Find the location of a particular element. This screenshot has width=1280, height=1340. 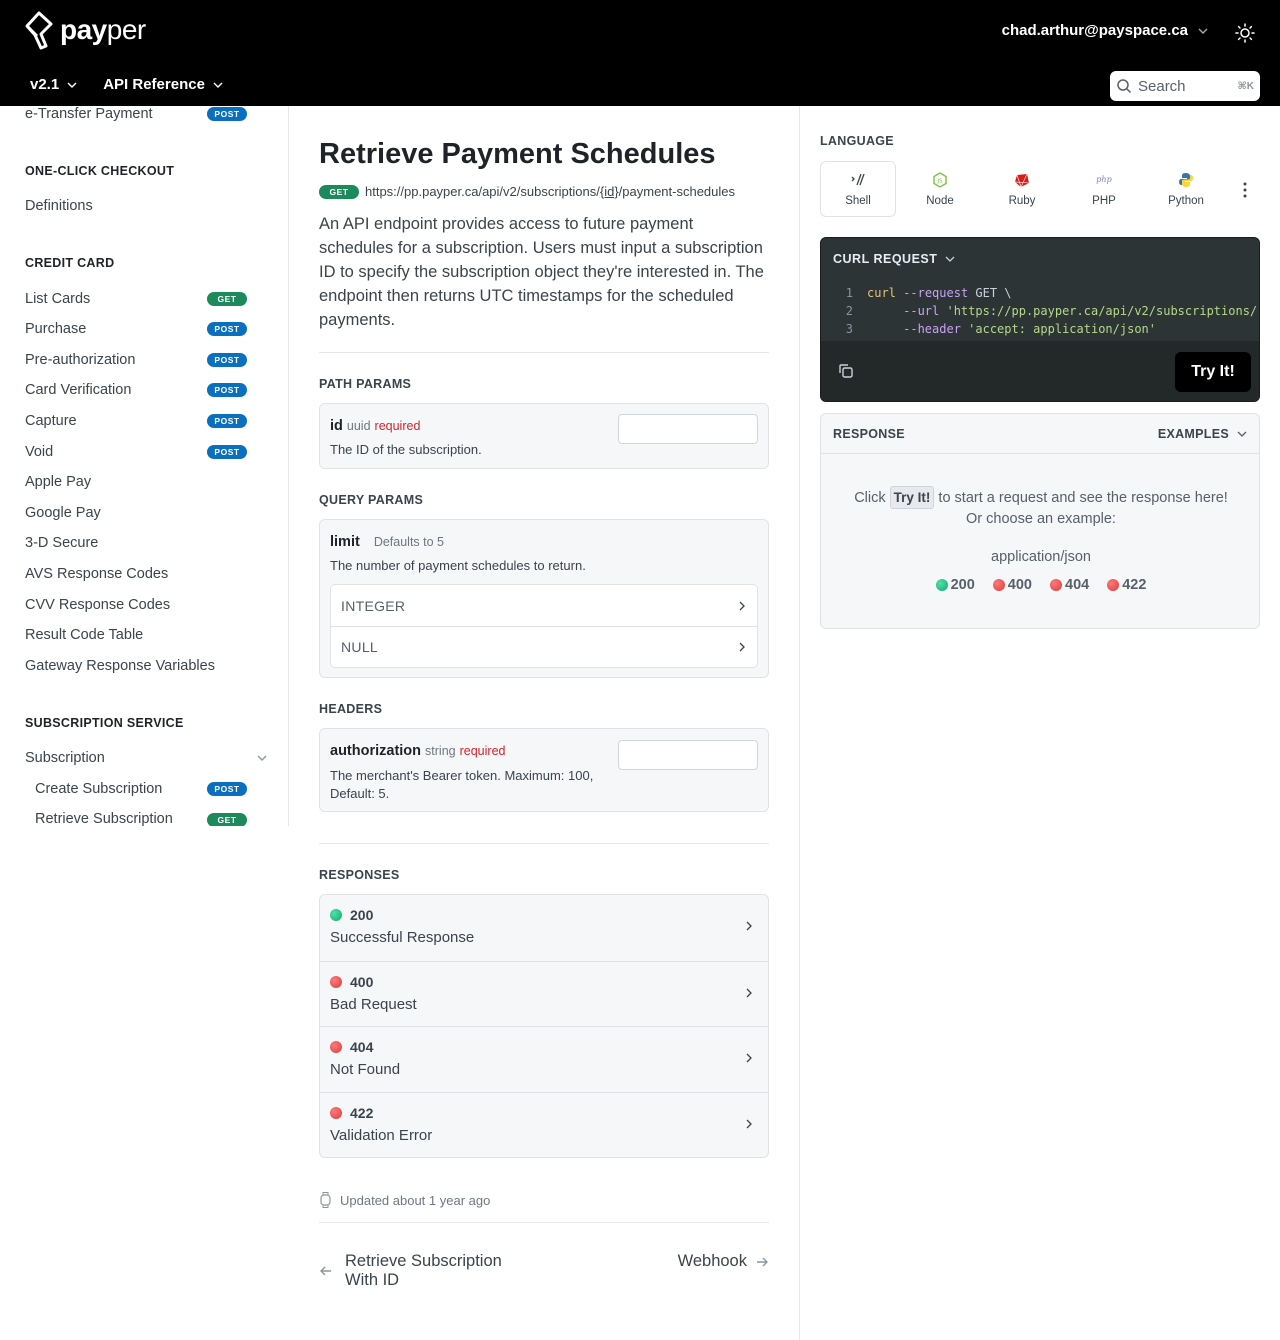

php-icon: php is located at coordinates (1103, 179).